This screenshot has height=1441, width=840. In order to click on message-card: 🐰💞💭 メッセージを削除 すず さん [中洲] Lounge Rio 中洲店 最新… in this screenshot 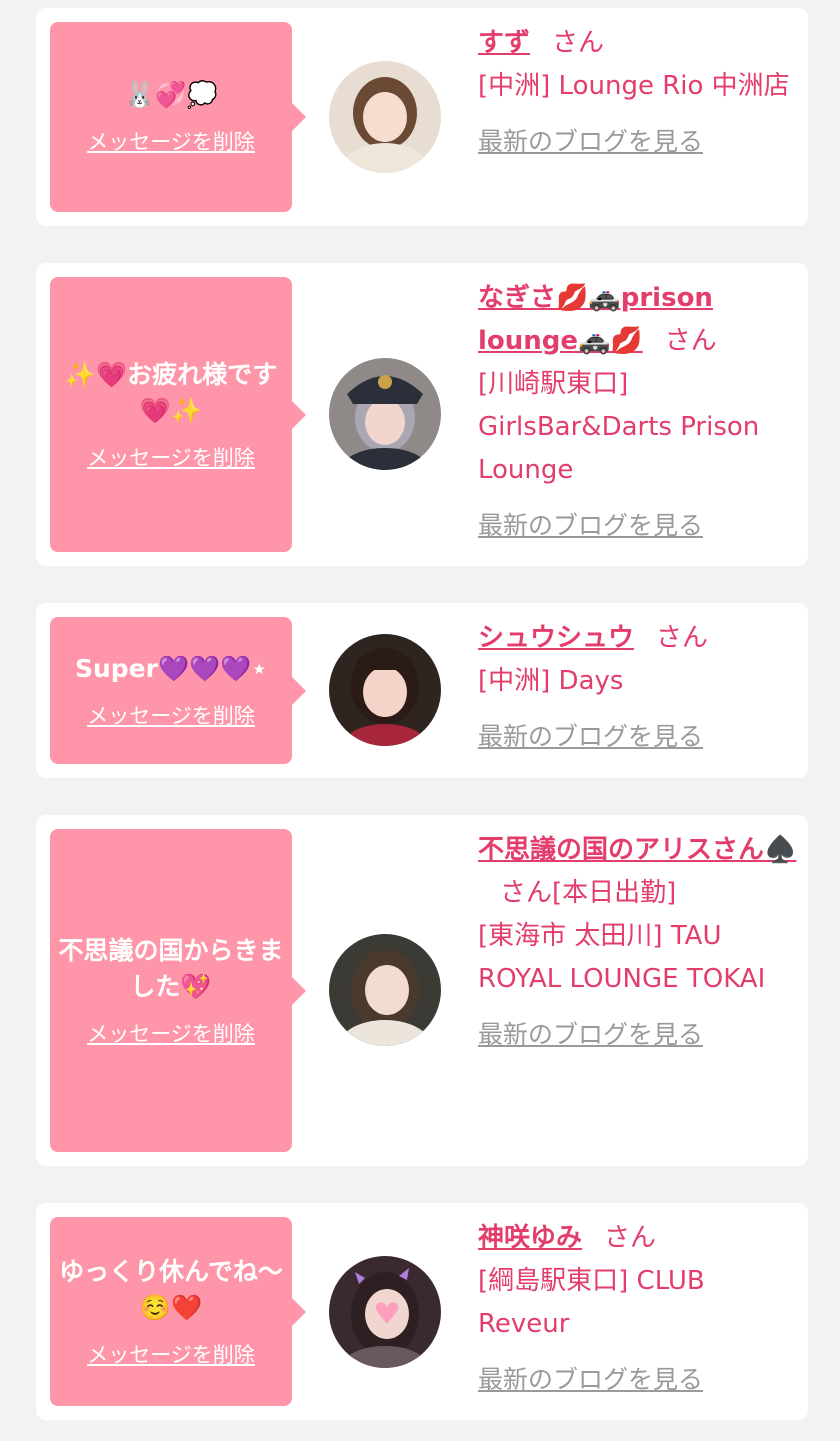, I will do `click(422, 117)`.